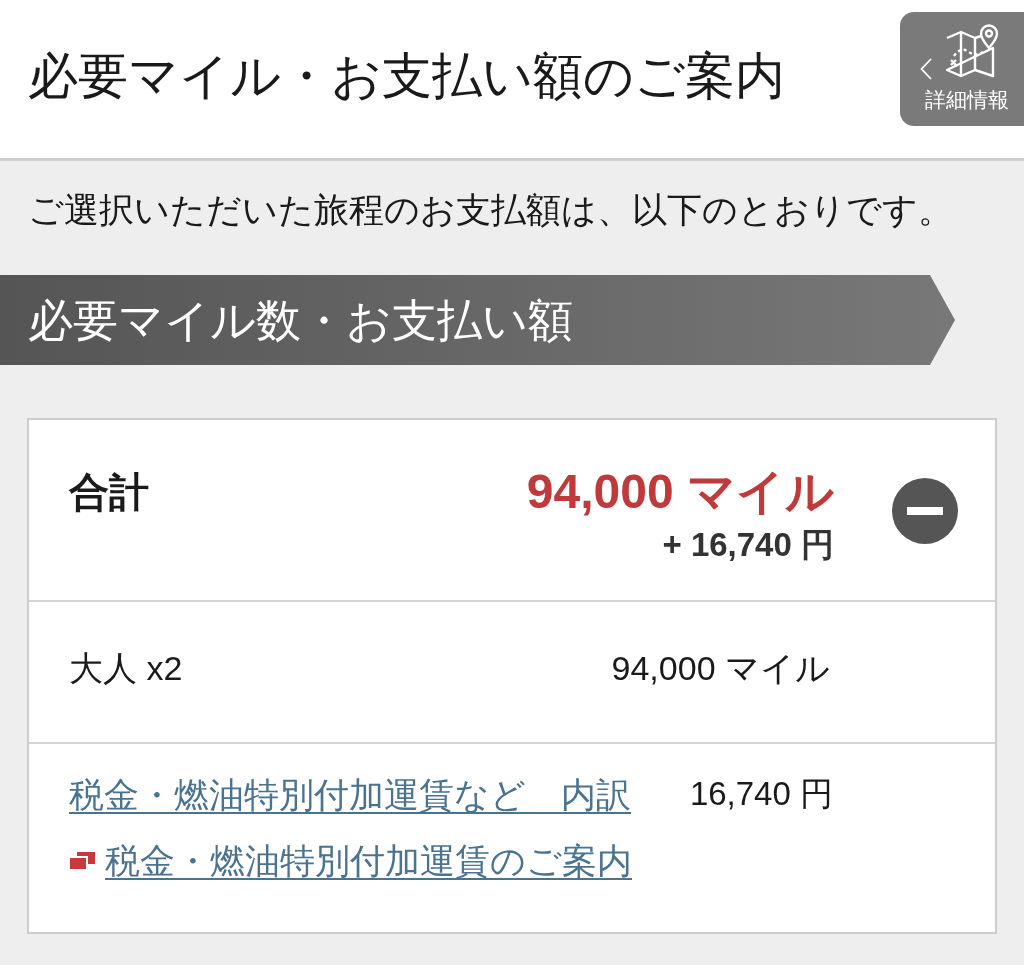  What do you see at coordinates (126, 668) in the screenshot?
I see `passenger-label: 大人 x2` at bounding box center [126, 668].